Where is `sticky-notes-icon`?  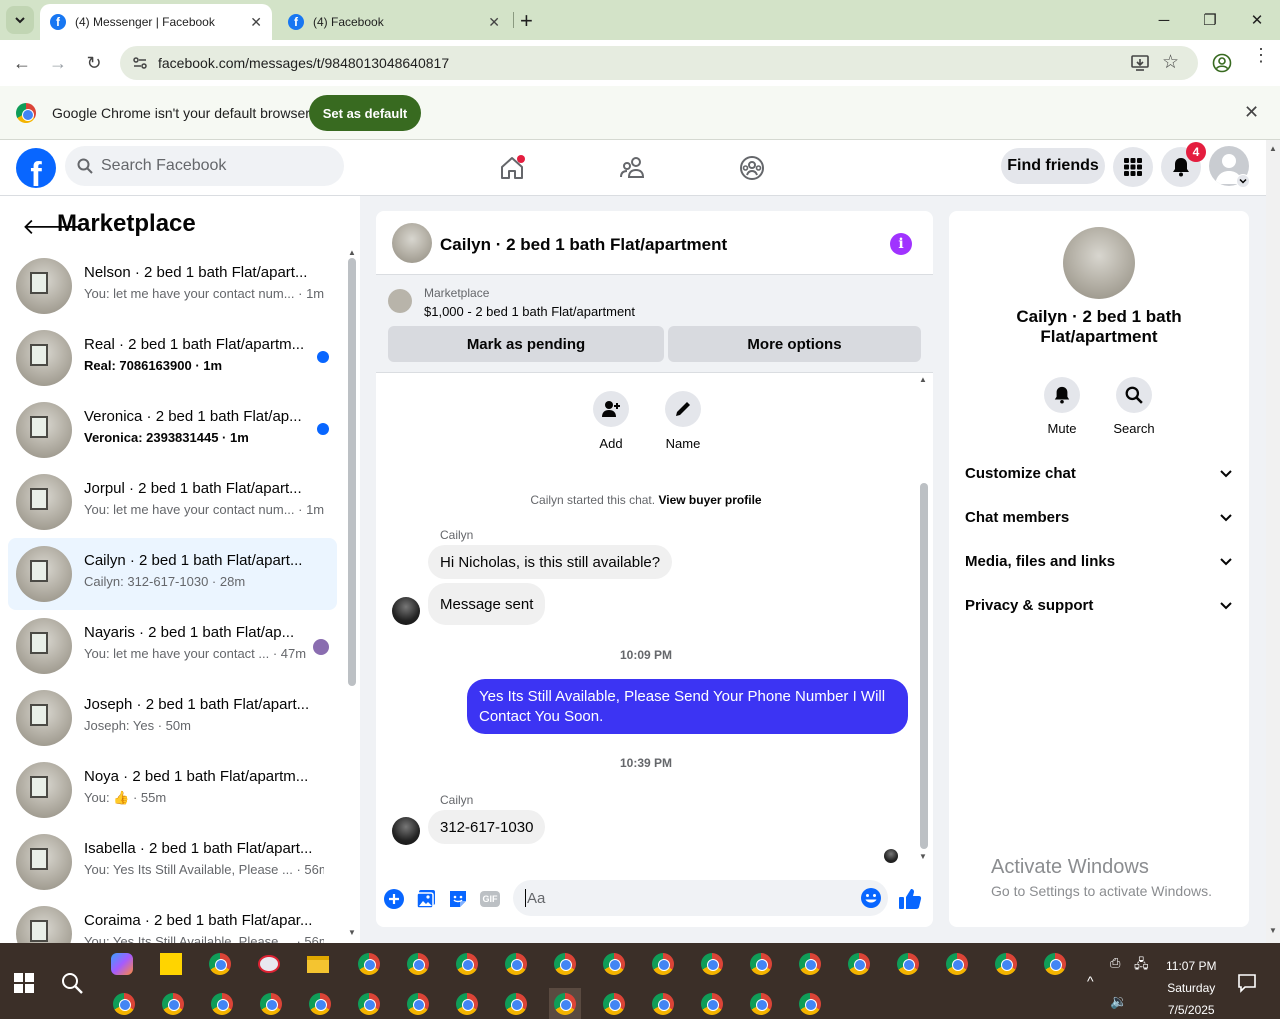
sticky-notes-icon is located at coordinates (171, 964).